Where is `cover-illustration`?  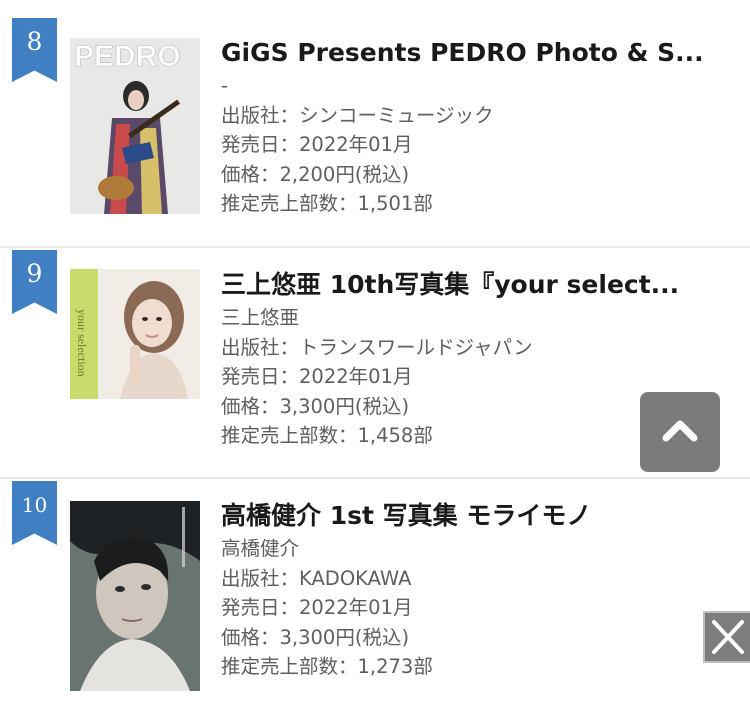 cover-illustration is located at coordinates (135, 596).